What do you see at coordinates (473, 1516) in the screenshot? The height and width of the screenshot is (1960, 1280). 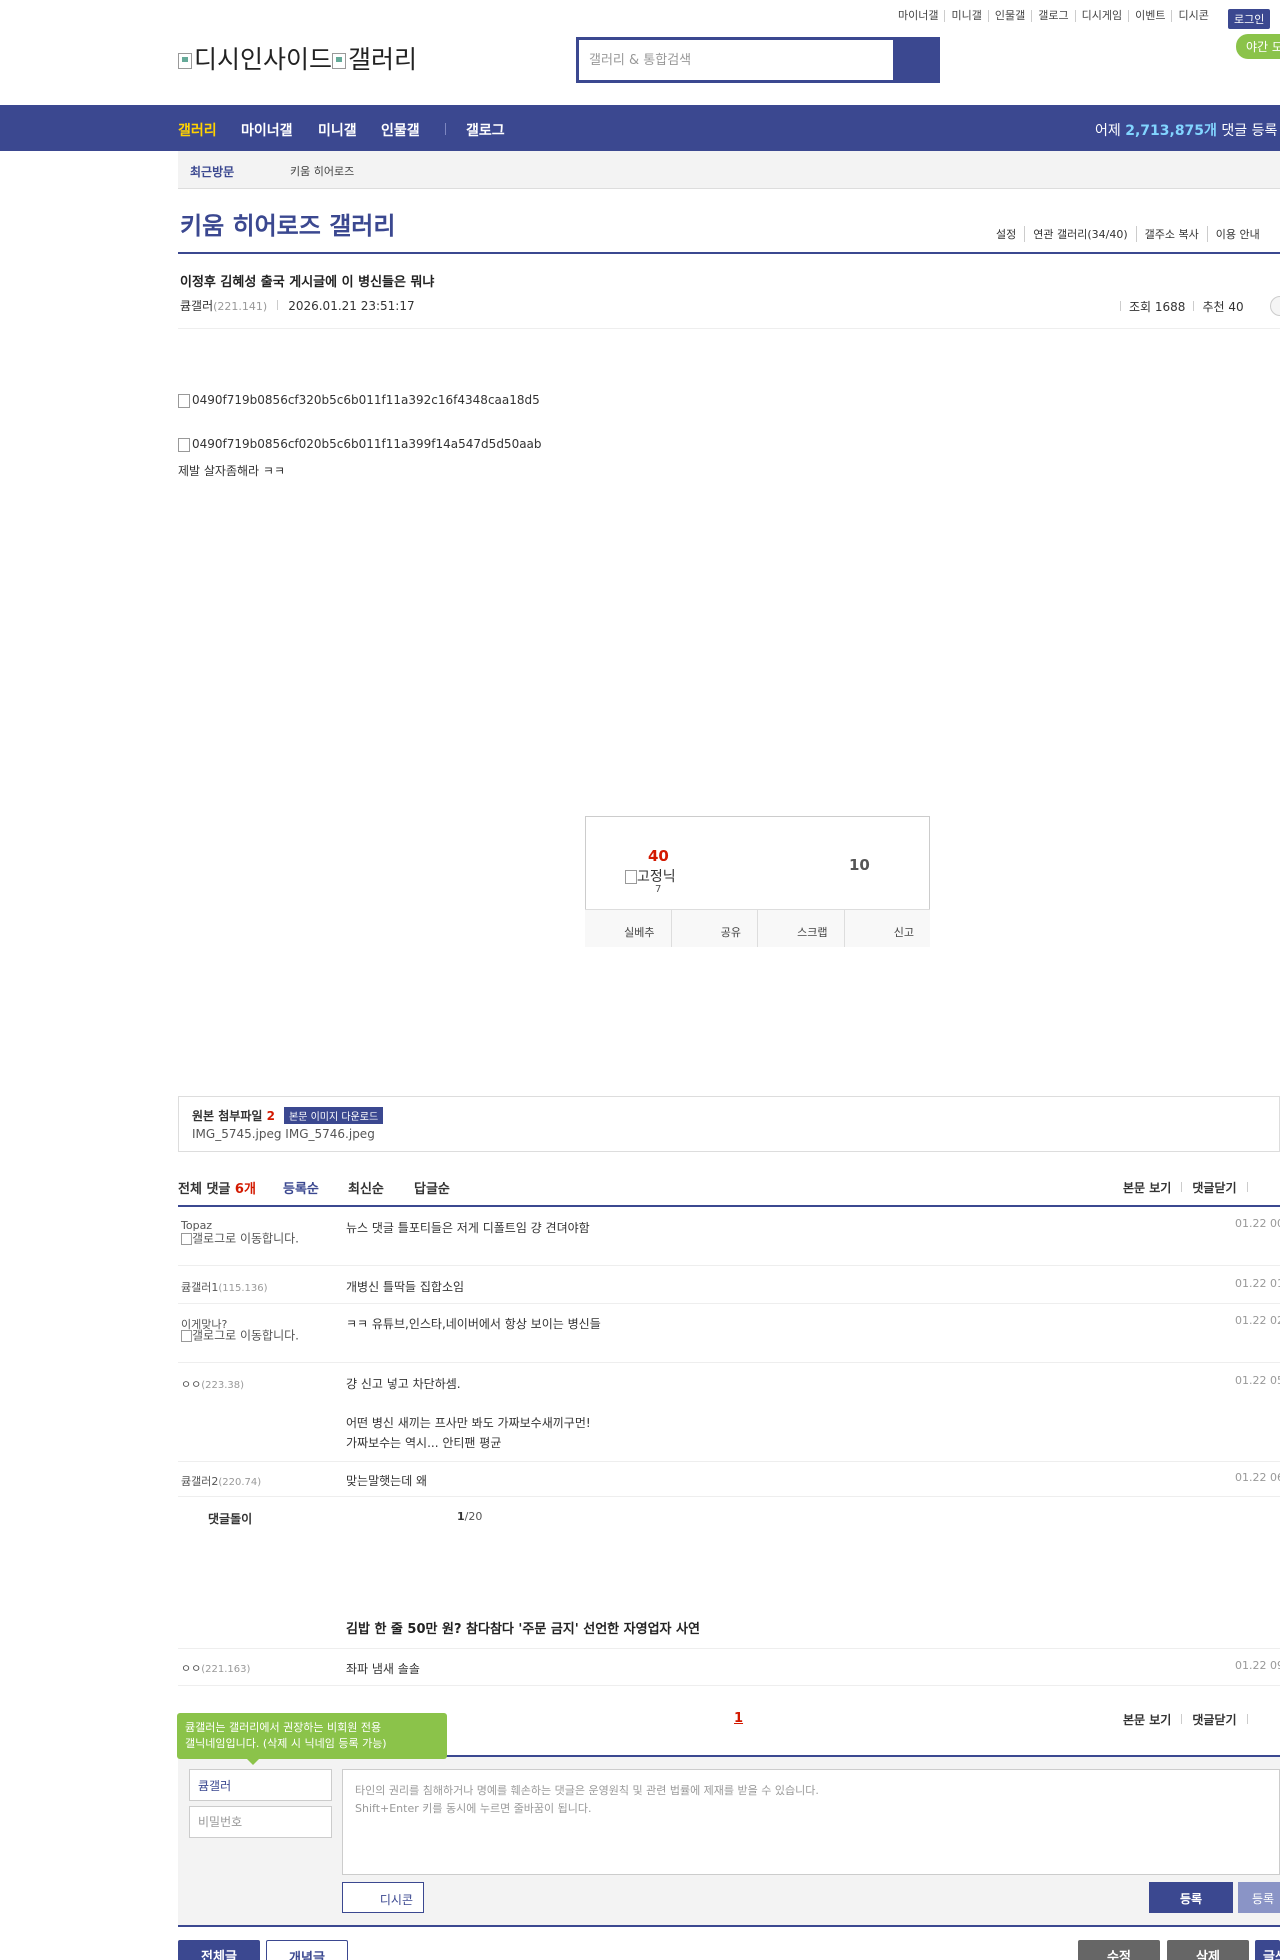 I see `dolgi-page-total: /20` at bounding box center [473, 1516].